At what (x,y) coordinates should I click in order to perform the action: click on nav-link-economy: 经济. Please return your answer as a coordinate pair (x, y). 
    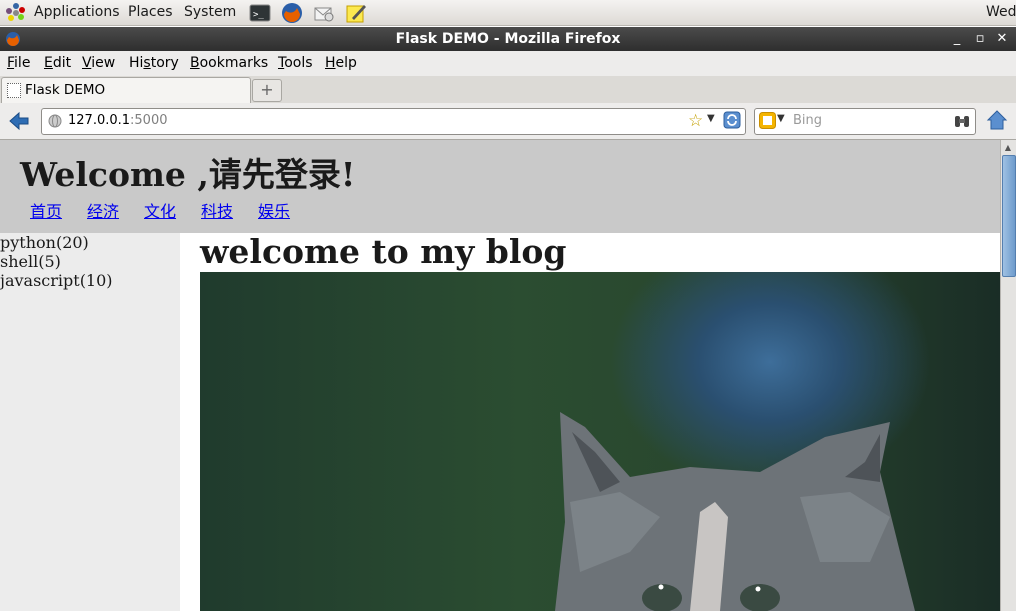
    Looking at the image, I should click on (103, 210).